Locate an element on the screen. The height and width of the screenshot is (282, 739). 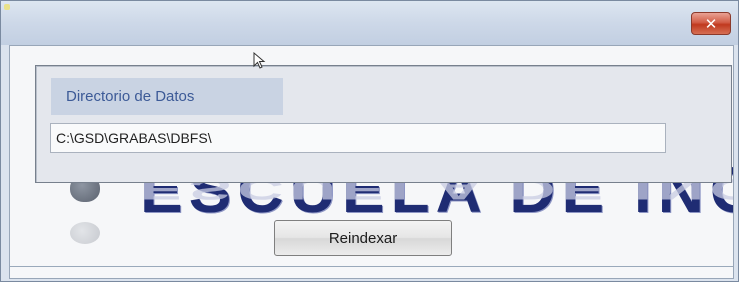
school-logo-reflection is located at coordinates (85, 233).